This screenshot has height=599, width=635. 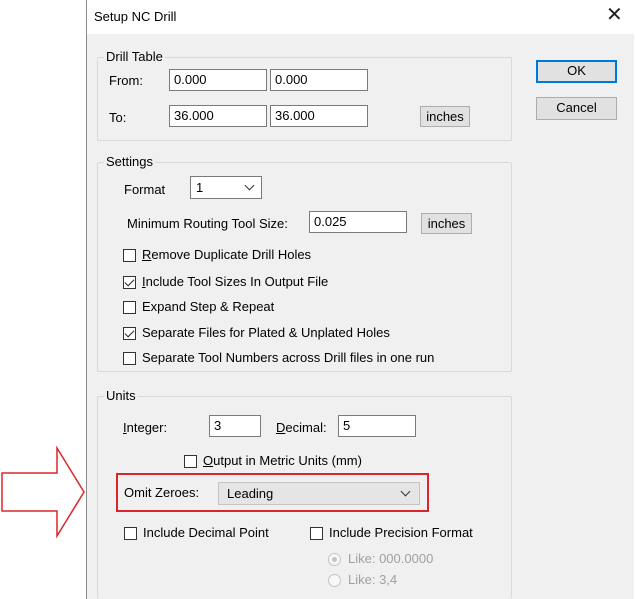 What do you see at coordinates (361, 17) in the screenshot?
I see `title-bar: Setup NC Drill ✕` at bounding box center [361, 17].